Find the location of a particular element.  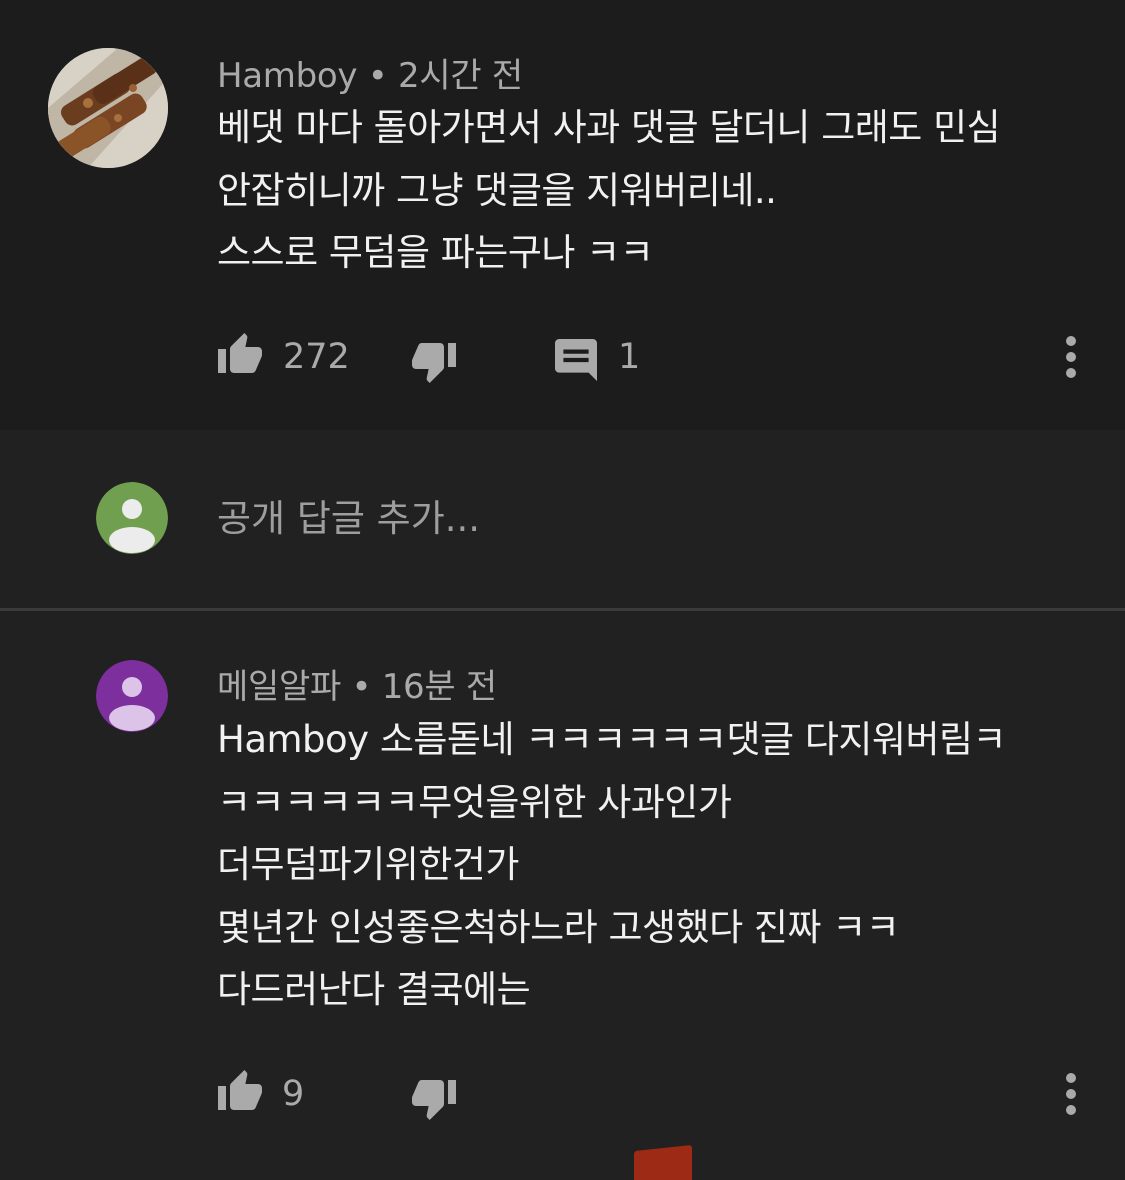

comment-meta: Hamboy • 2시간 전 is located at coordinates (370, 72).